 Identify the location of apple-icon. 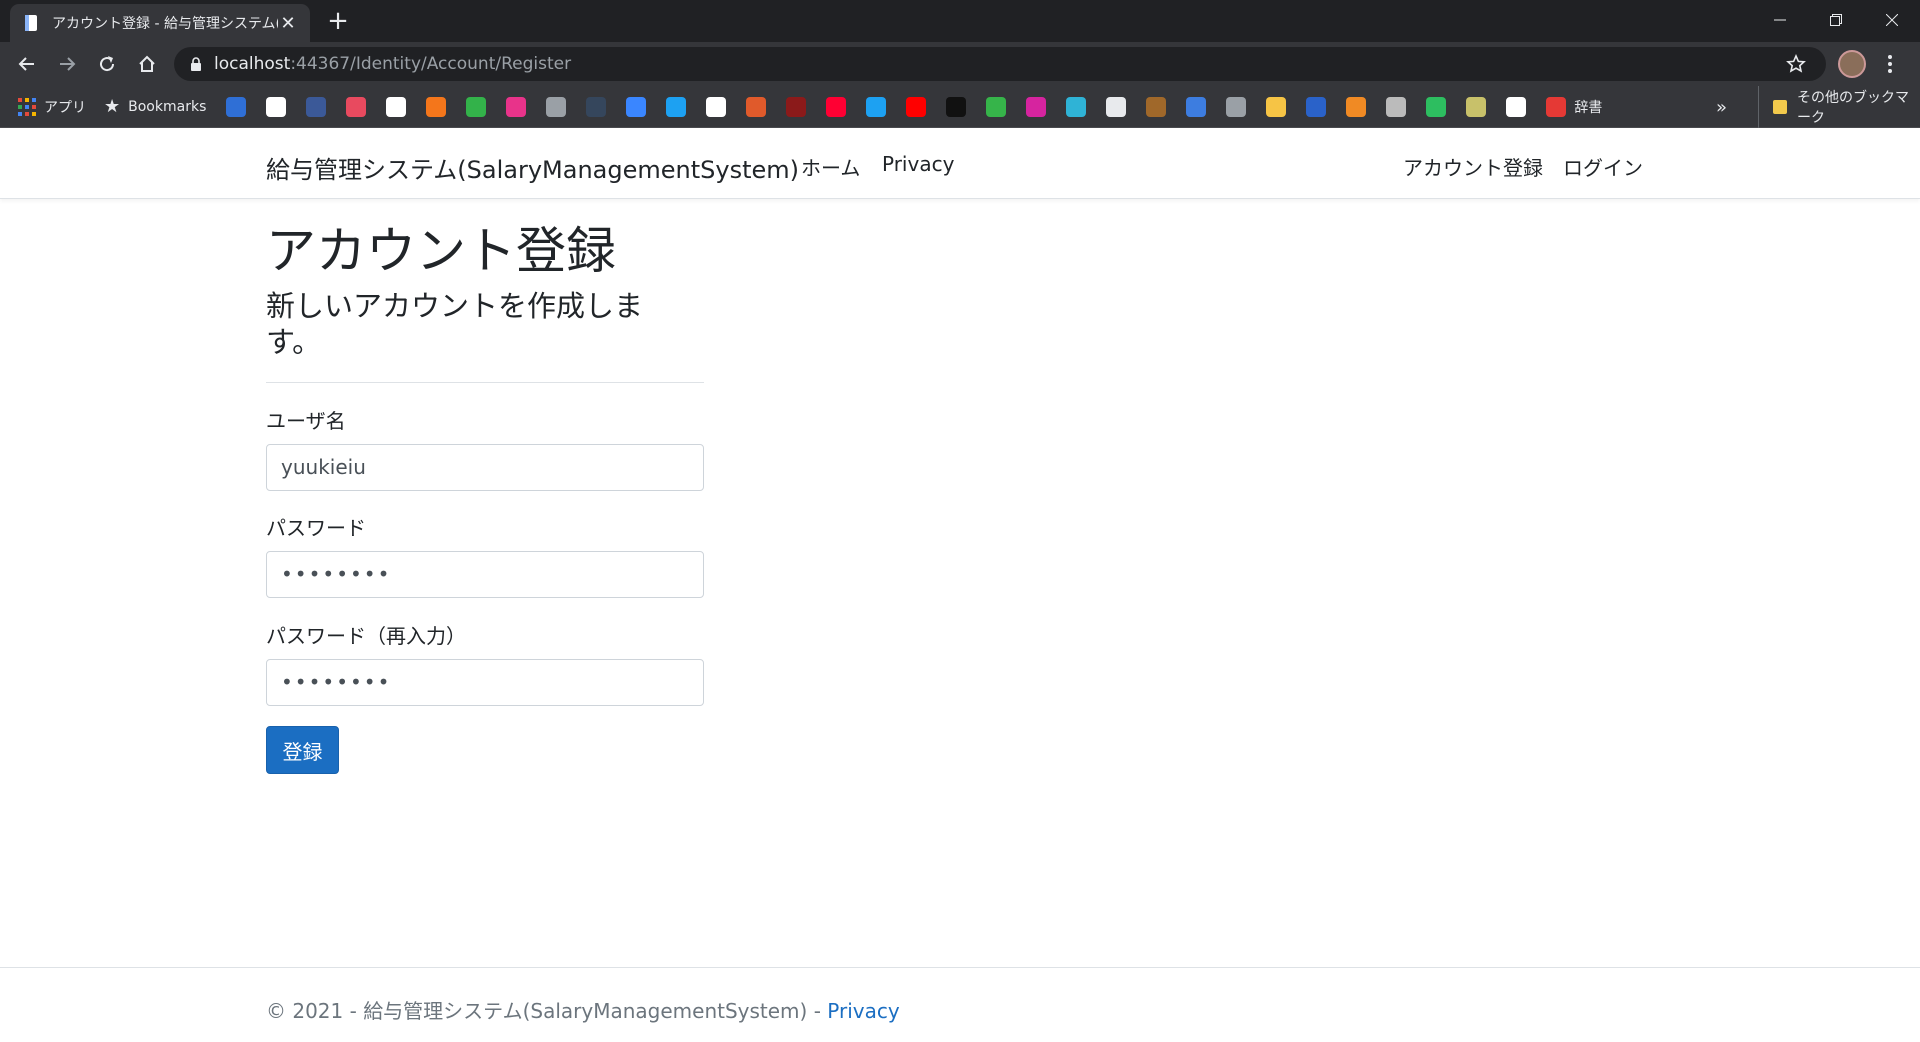
(956, 106).